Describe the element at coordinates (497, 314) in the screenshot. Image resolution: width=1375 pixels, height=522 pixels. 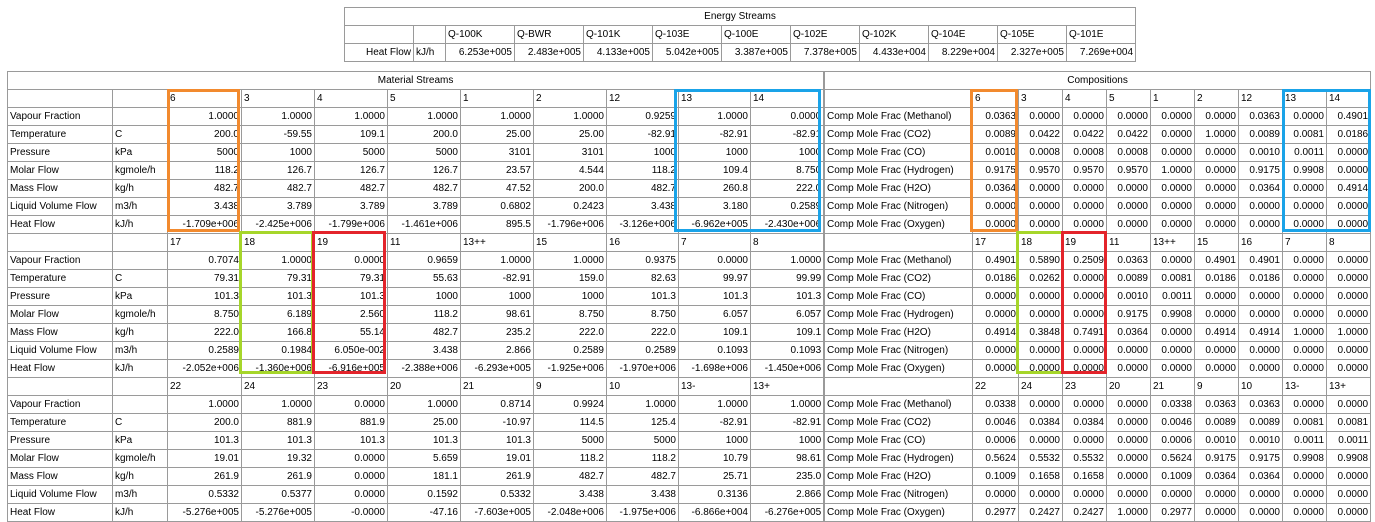
I see `material-value-cell: 98.61` at that location.